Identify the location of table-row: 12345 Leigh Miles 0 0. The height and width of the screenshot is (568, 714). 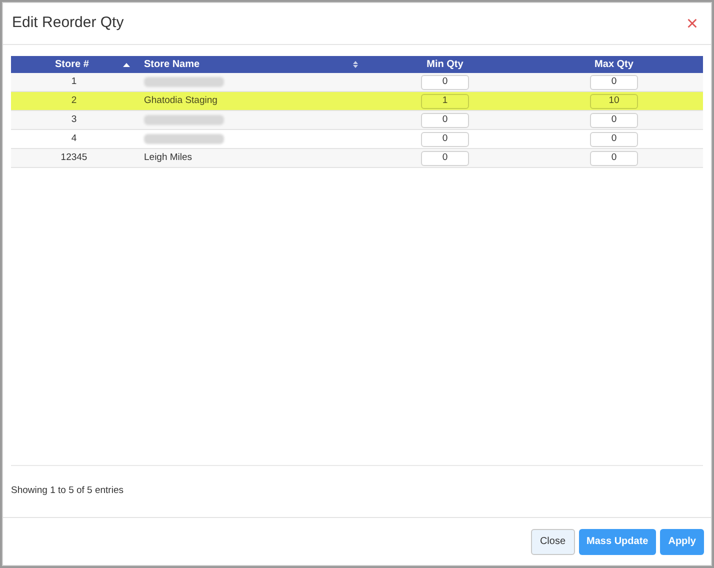
(357, 158).